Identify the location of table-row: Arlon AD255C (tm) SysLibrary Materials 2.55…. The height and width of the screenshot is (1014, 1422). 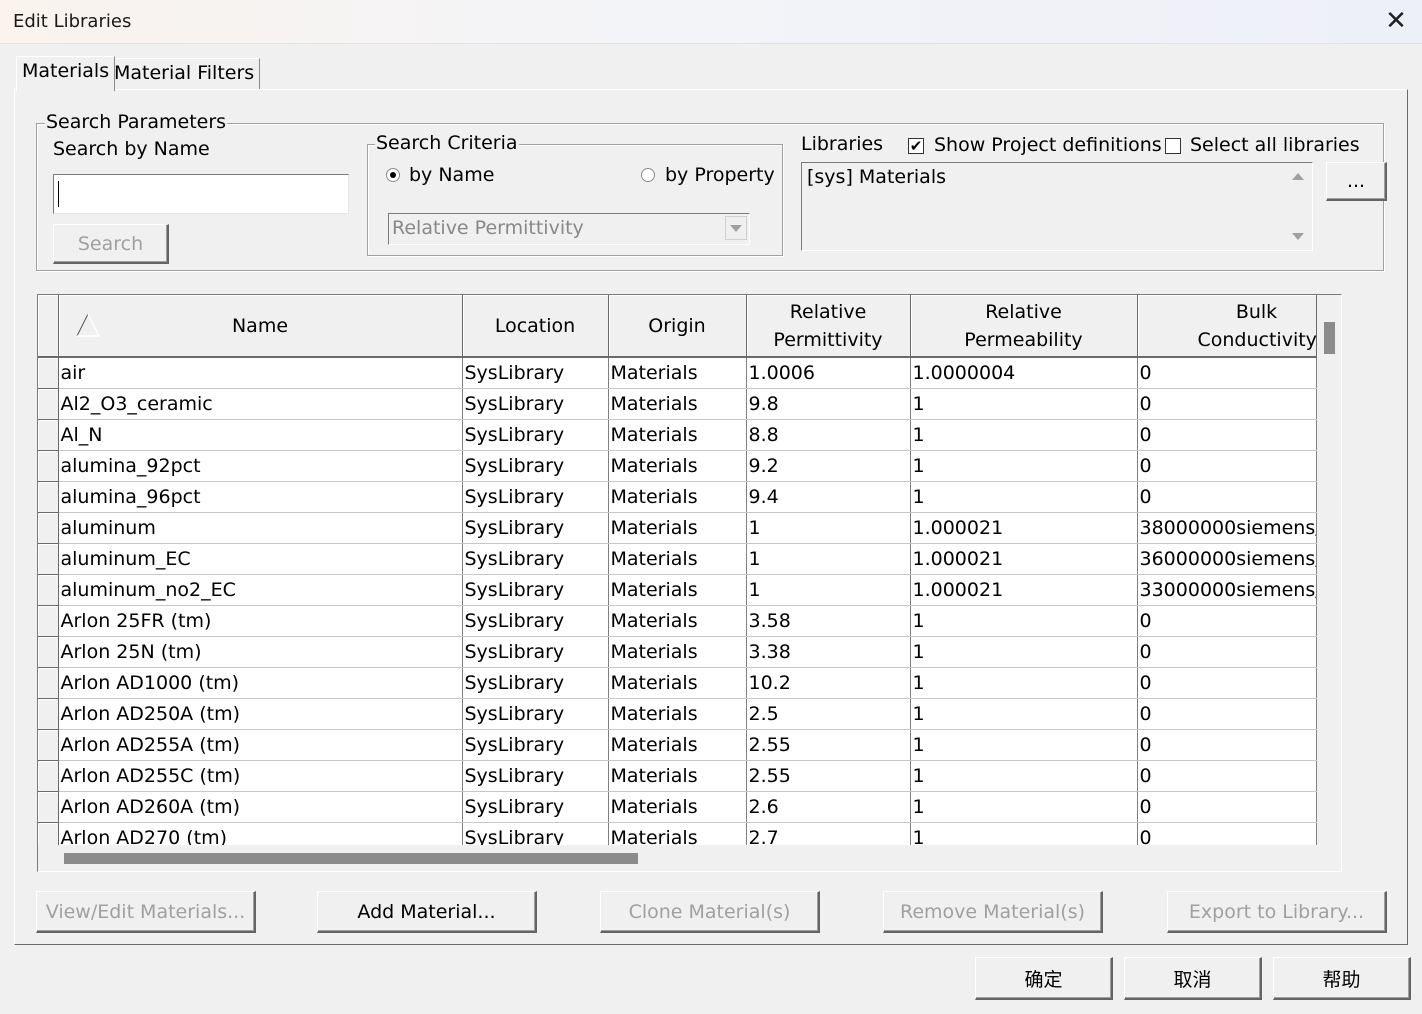
(677, 776).